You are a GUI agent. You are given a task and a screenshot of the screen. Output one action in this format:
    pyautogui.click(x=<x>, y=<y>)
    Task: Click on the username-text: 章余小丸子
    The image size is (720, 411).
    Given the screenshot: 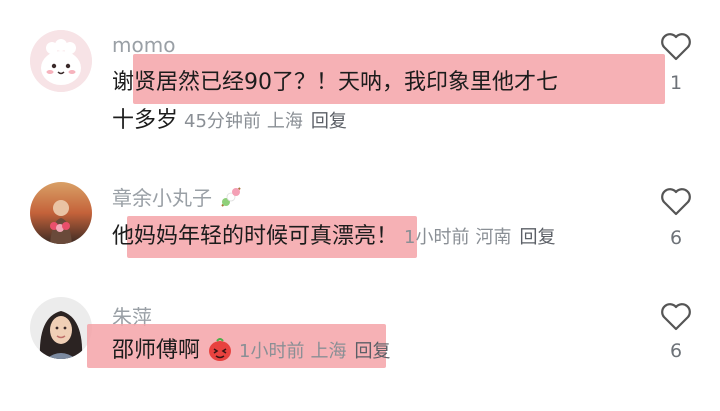 What is the action you would take?
    pyautogui.click(x=162, y=198)
    